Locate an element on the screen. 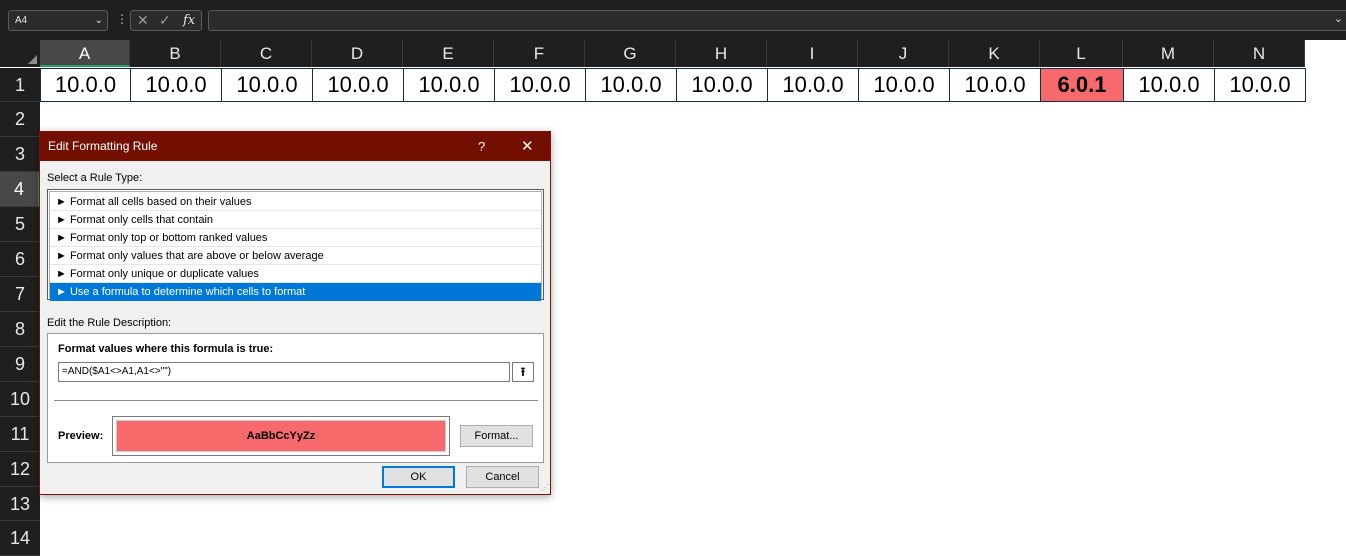  rule-type-item: ► Format all cells based on their values is located at coordinates (295, 202).